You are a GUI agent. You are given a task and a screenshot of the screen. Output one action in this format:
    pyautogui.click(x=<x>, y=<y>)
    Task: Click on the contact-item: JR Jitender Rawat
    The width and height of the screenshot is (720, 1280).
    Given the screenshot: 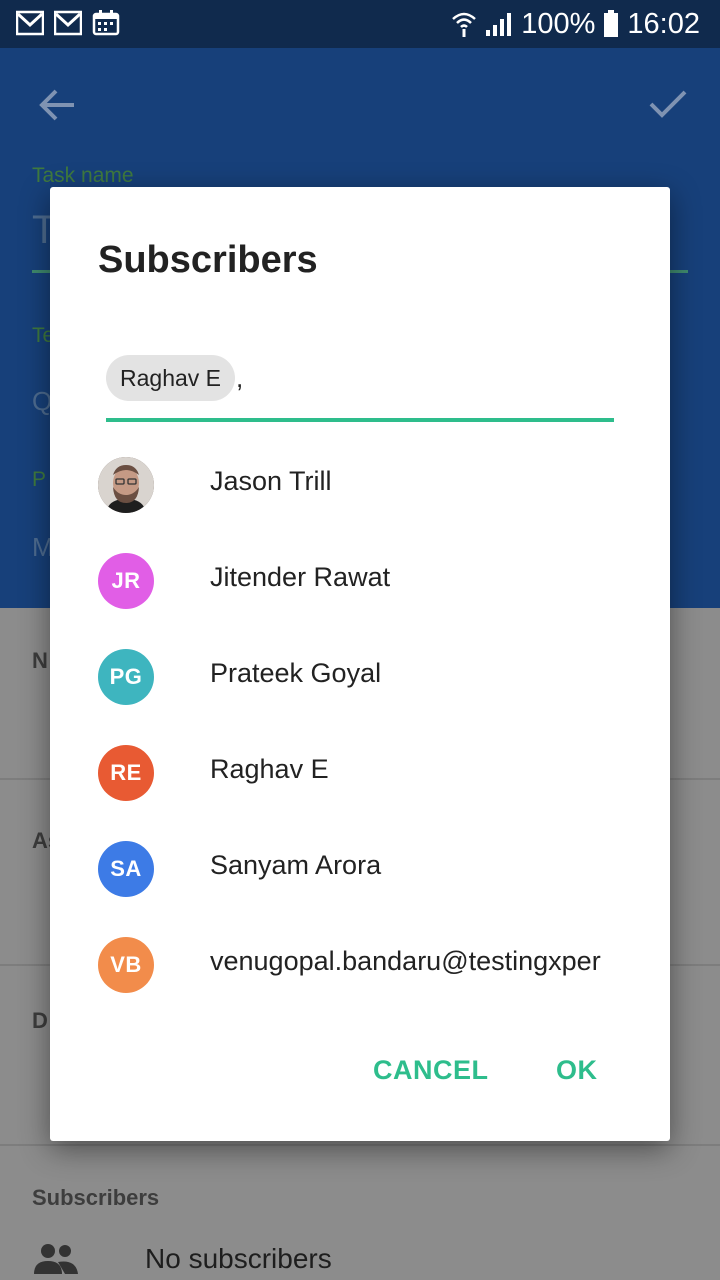 What is the action you would take?
    pyautogui.click(x=360, y=581)
    